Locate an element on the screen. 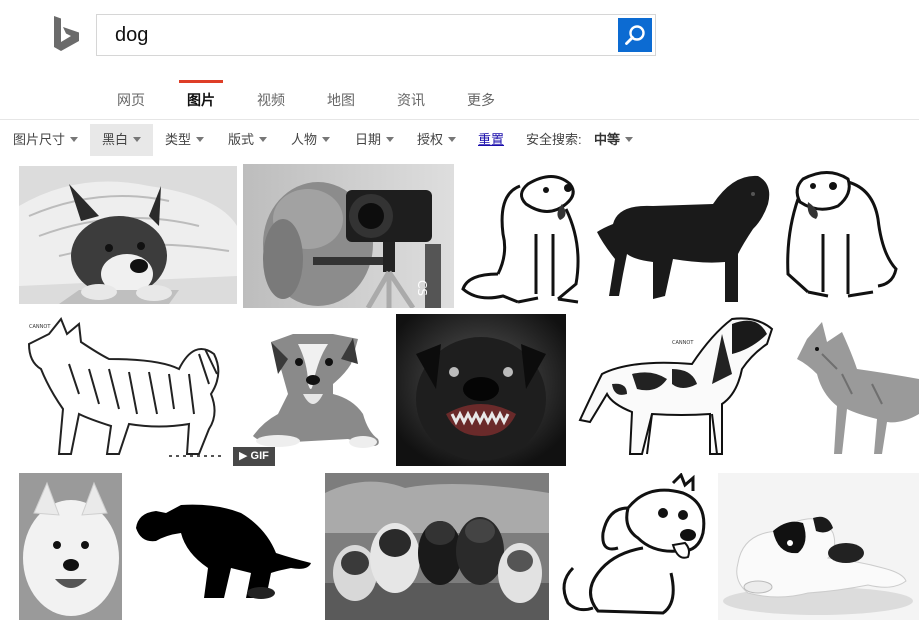 This screenshot has height=623, width=919. tab-web: 网页 is located at coordinates (131, 100).